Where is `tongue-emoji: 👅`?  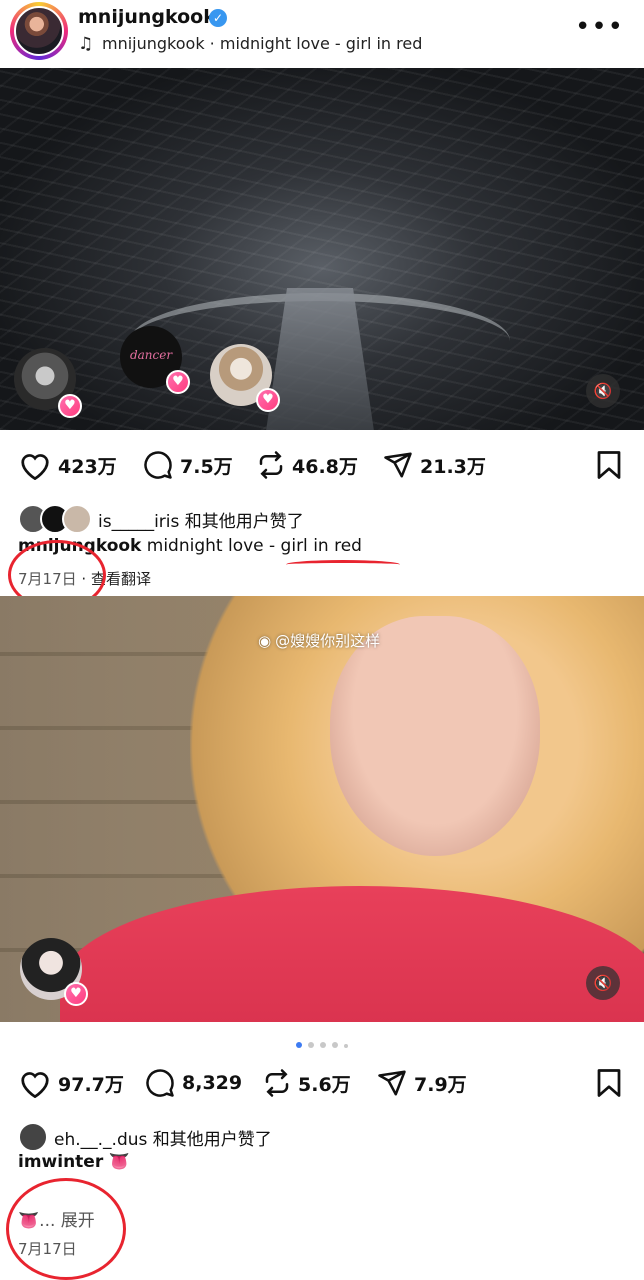 tongue-emoji: 👅 is located at coordinates (119, 1162).